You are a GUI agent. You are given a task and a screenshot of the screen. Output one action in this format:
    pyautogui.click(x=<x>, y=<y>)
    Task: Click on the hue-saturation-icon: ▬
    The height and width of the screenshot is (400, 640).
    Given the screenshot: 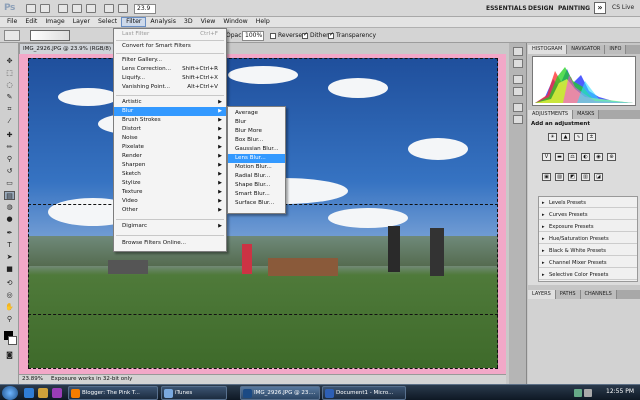 What is the action you would take?
    pyautogui.click(x=559, y=157)
    